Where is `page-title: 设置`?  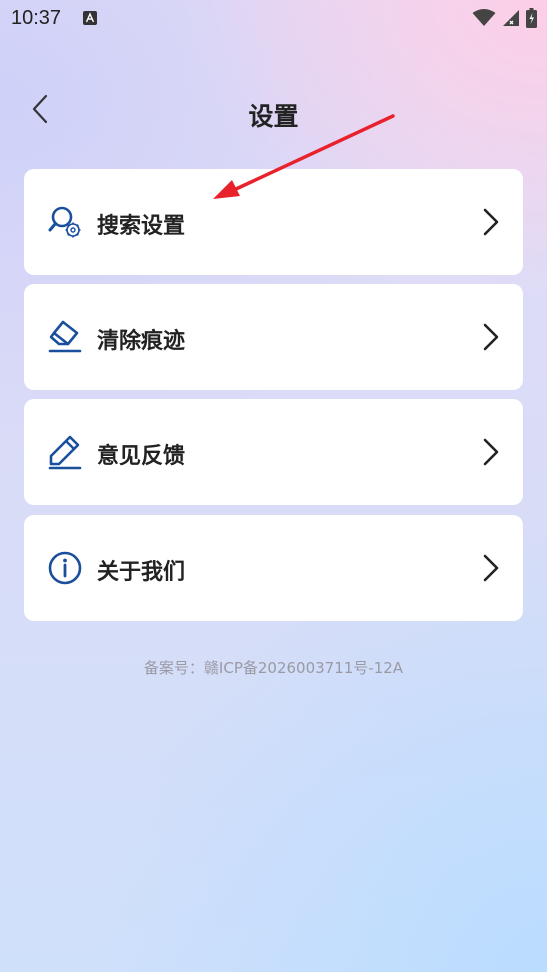
page-title: 设置 is located at coordinates (273, 116).